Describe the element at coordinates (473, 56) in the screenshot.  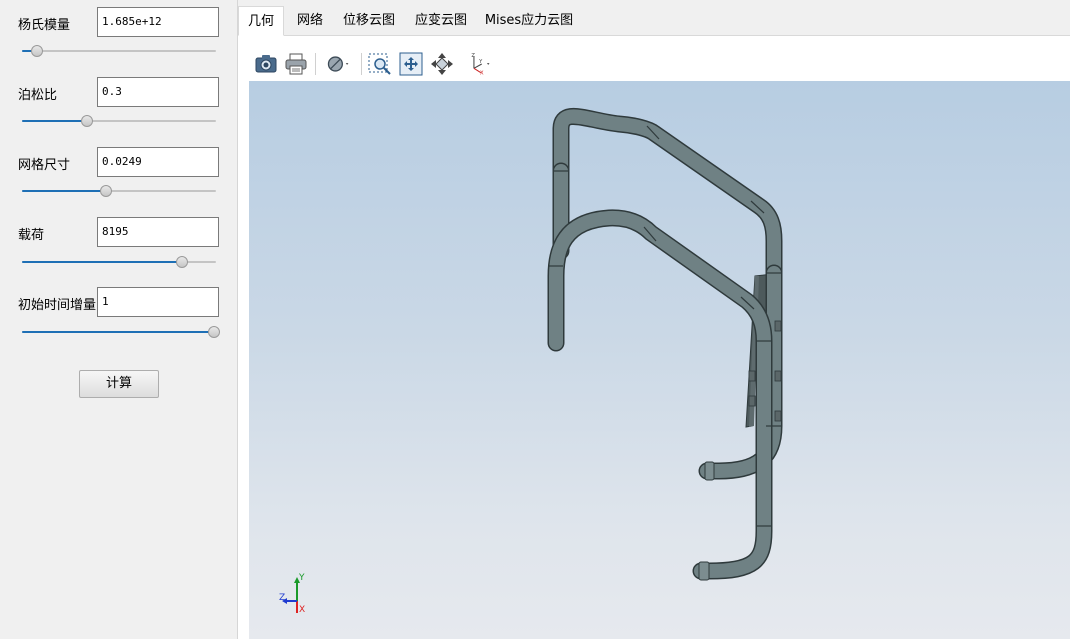
I see `svg-text: Z` at that location.